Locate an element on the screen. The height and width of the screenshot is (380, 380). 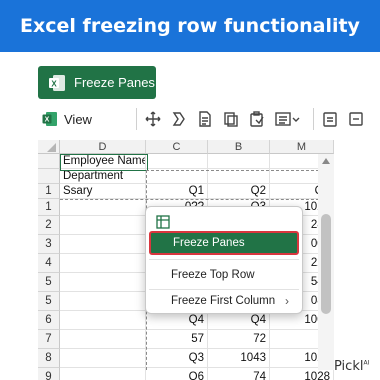
freeze-icon is located at coordinates (163, 222).